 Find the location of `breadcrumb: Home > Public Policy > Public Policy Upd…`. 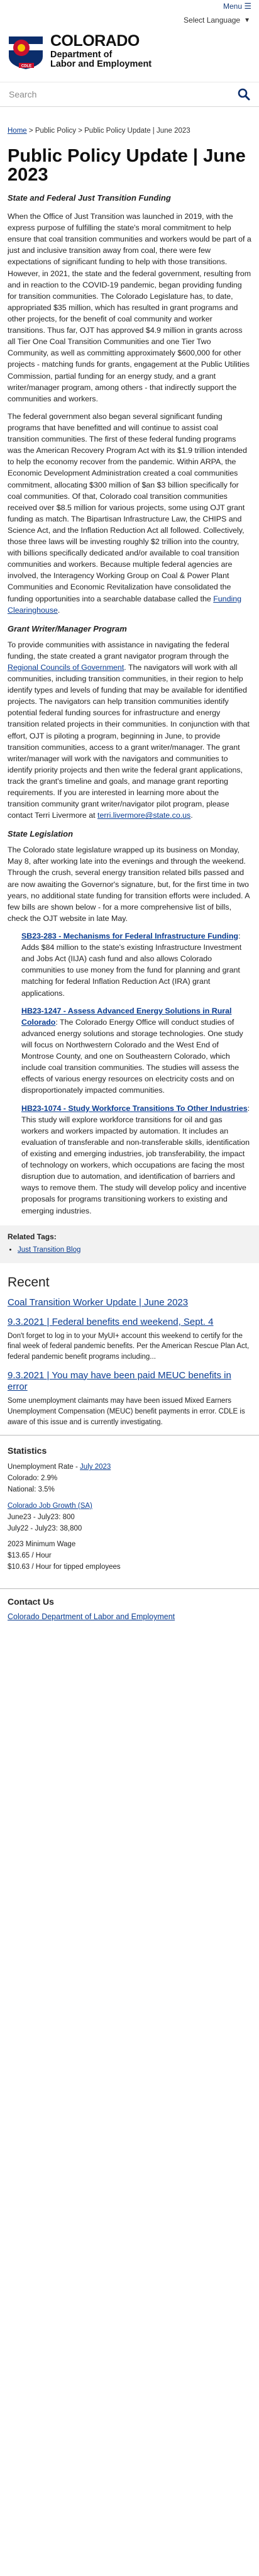

breadcrumb: Home > Public Policy > Public Policy Upd… is located at coordinates (129, 131).